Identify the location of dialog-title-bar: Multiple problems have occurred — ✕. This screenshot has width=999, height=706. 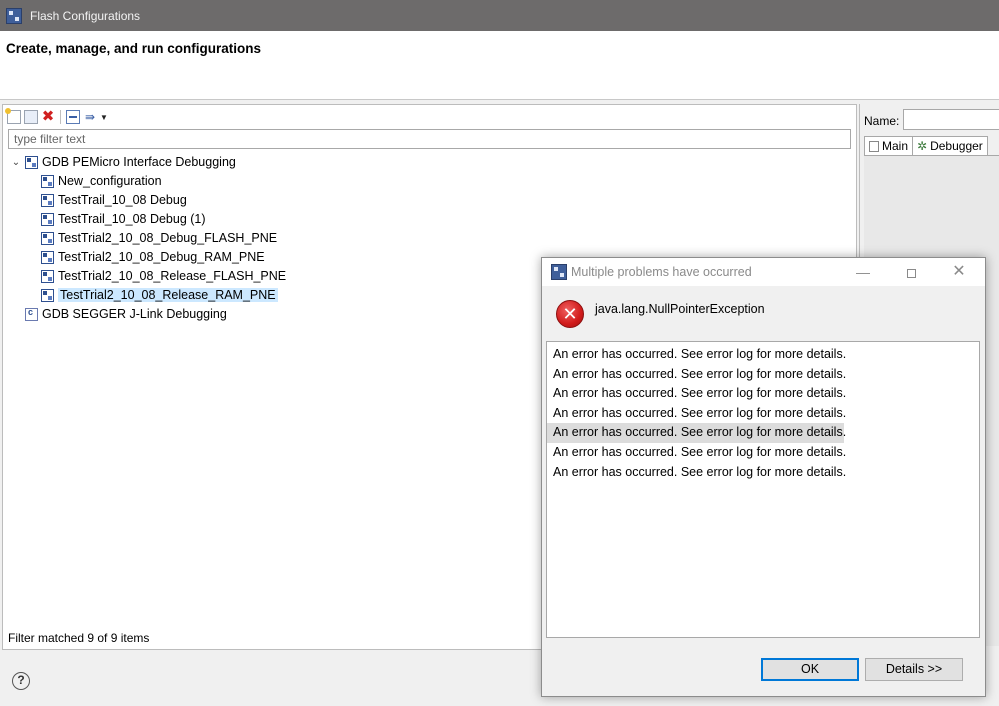
(763, 272).